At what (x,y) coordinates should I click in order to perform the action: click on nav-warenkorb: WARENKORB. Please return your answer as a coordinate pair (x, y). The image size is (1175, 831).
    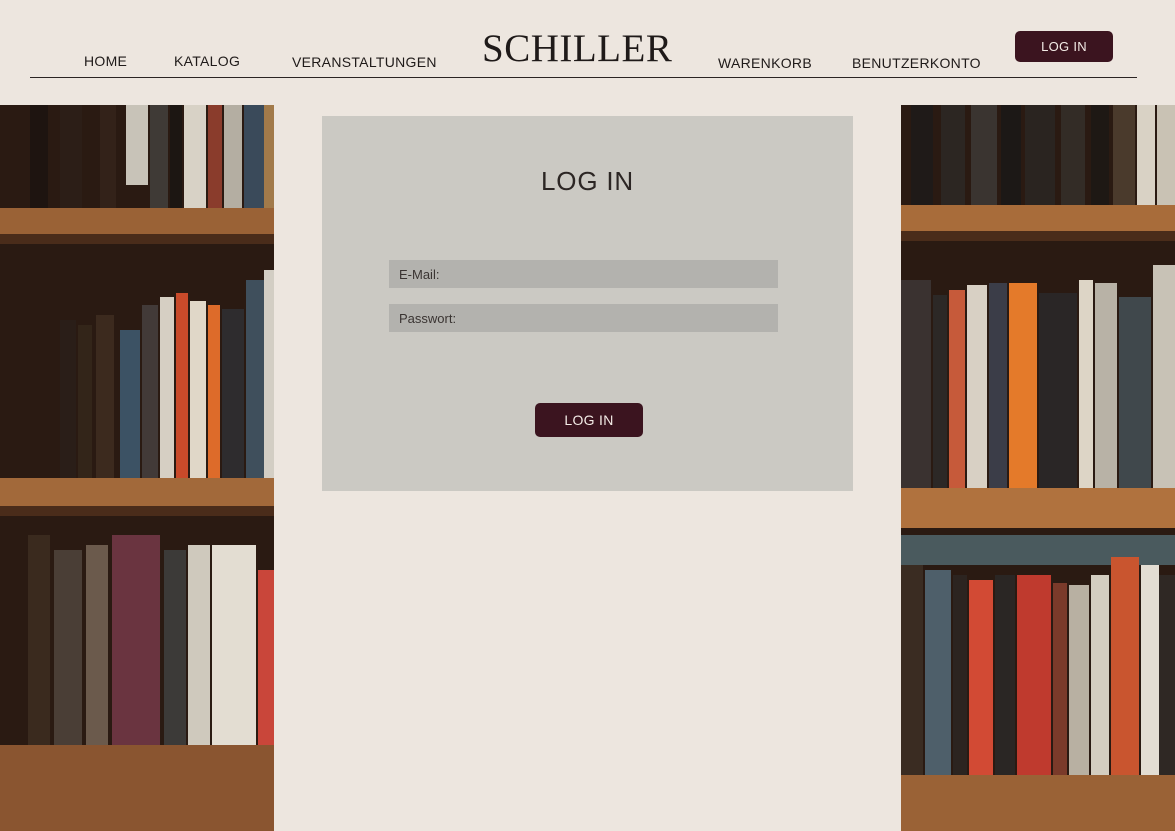
    Looking at the image, I should click on (765, 63).